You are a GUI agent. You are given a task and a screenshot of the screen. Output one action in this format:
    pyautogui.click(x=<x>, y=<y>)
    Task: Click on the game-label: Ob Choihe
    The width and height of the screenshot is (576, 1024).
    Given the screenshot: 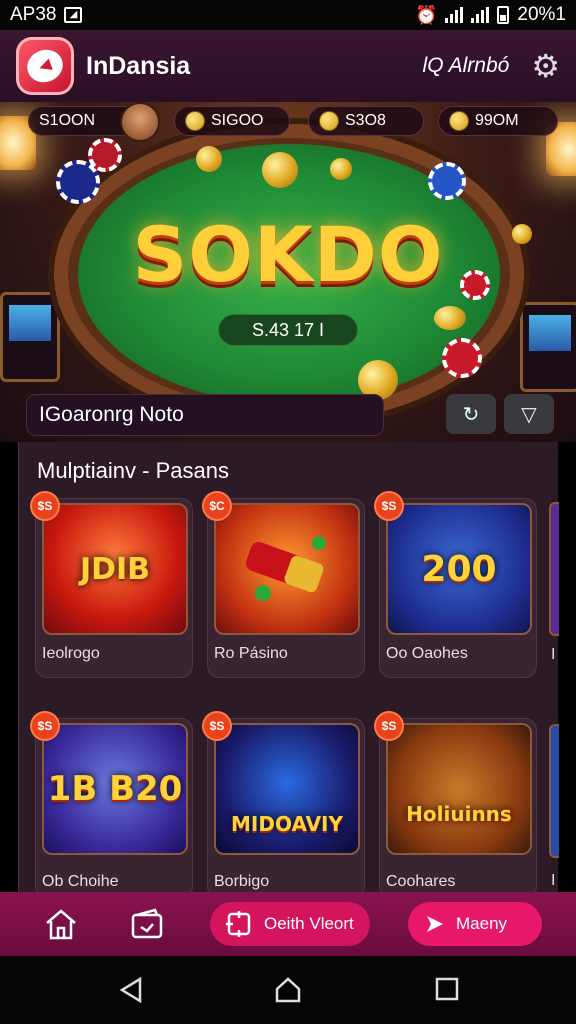 What is the action you would take?
    pyautogui.click(x=80, y=881)
    